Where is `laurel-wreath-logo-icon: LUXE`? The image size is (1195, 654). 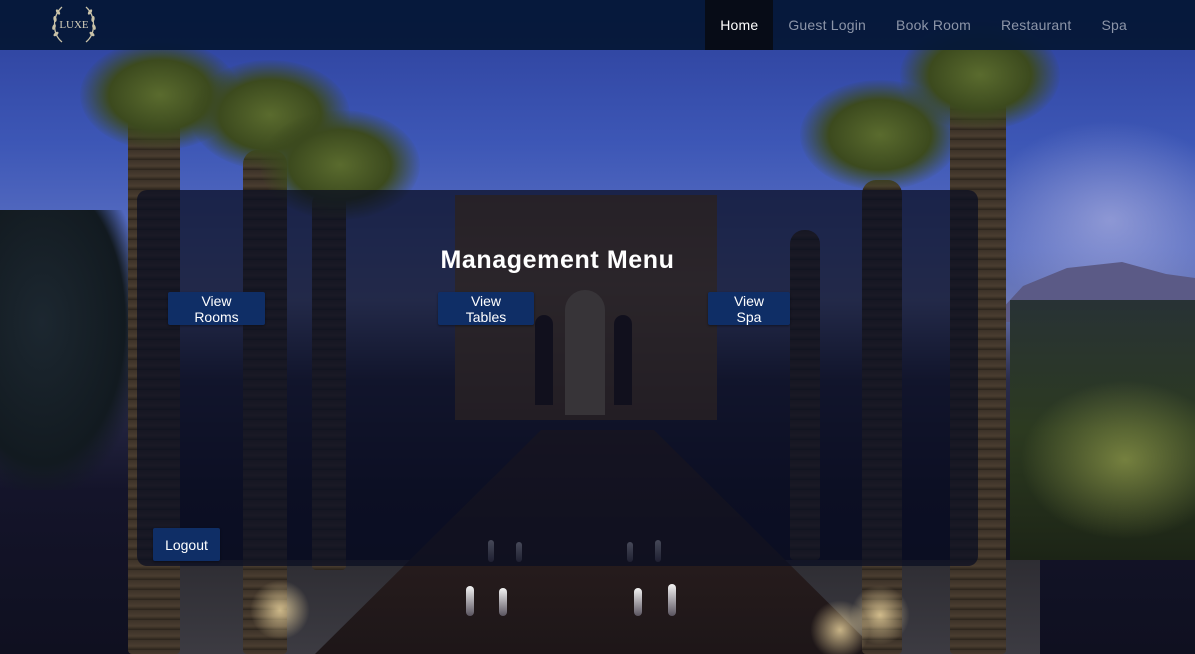
laurel-wreath-logo-icon: LUXE is located at coordinates (74, 24).